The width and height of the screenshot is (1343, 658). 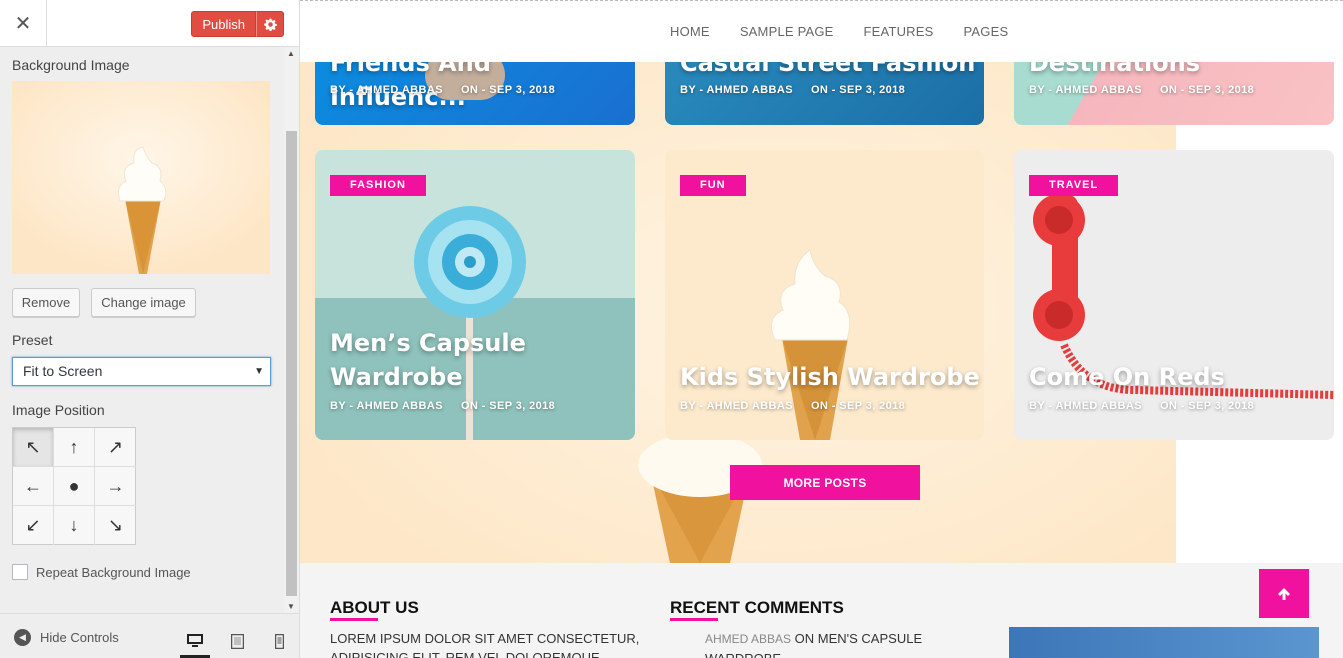 I want to click on publish-group: Publish, so click(x=237, y=24).